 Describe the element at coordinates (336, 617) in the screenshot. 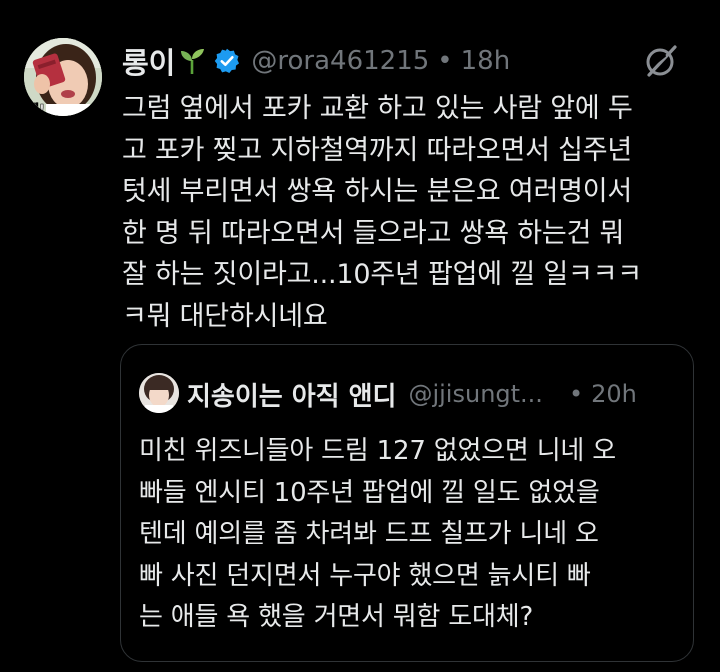

I see `quoted-text-line: 는 애들 욕 했을 거면서 뭐함 도대체?` at that location.